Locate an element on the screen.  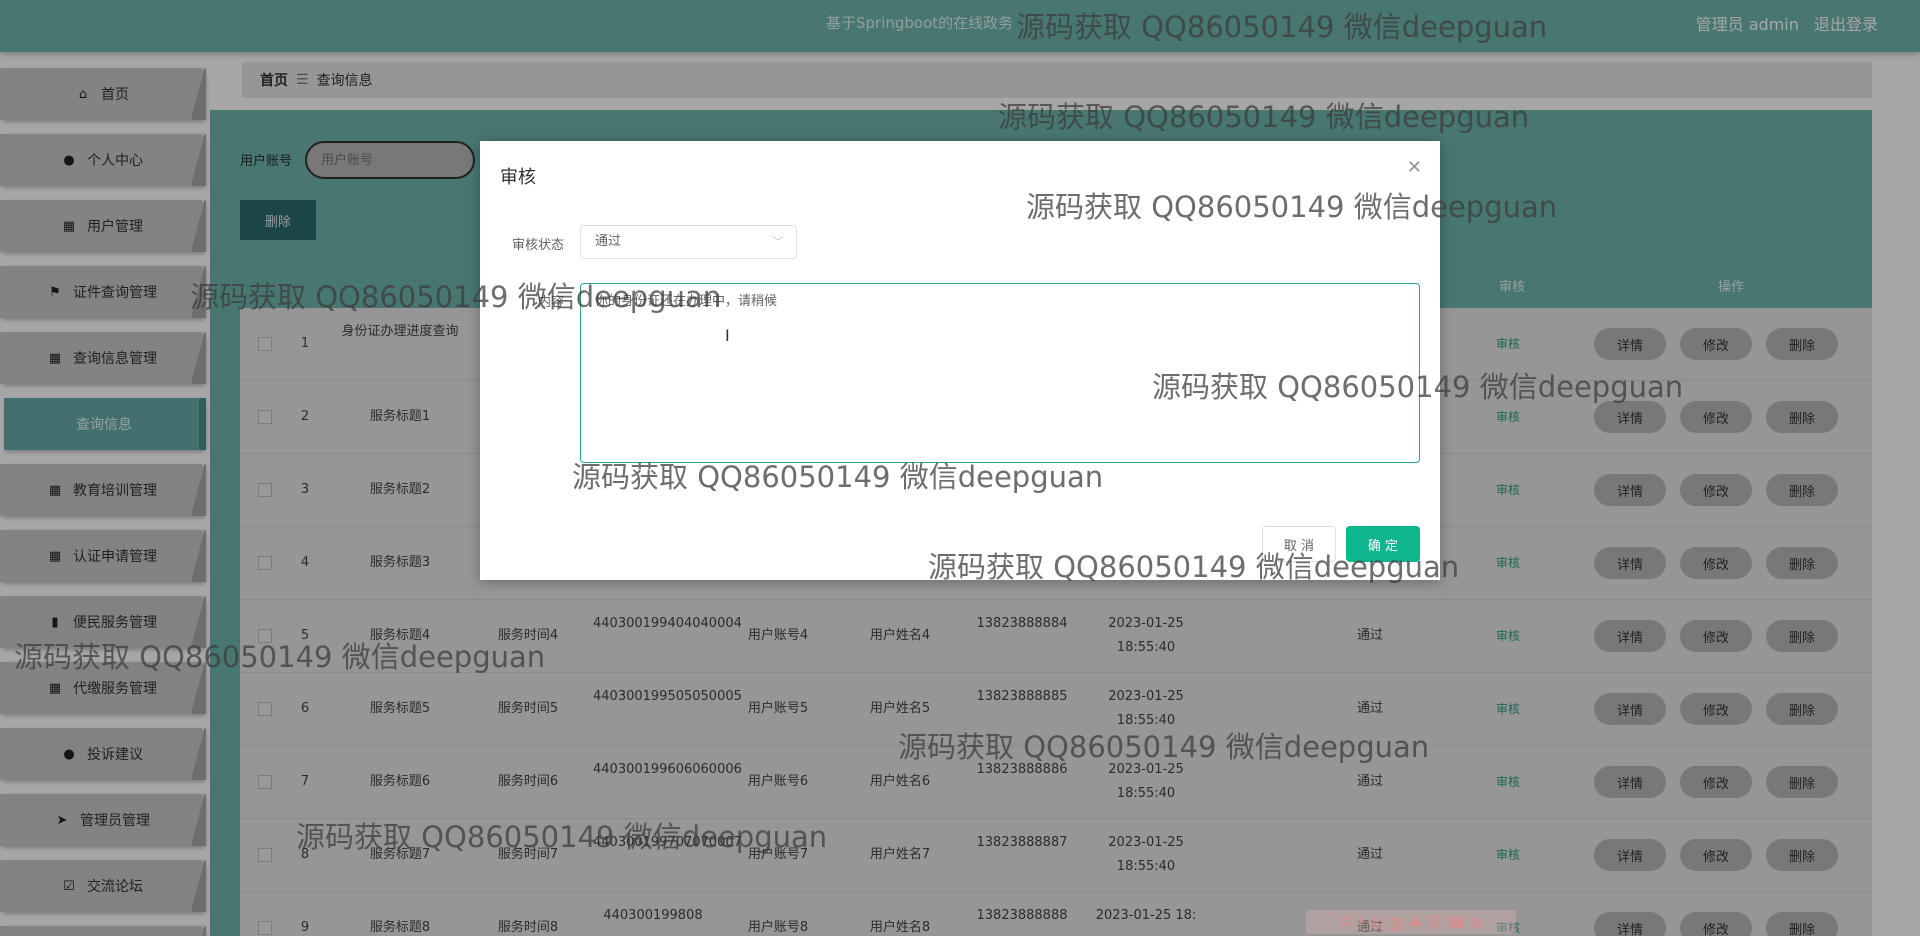
confirm-button: 确 定 is located at coordinates (1383, 544).